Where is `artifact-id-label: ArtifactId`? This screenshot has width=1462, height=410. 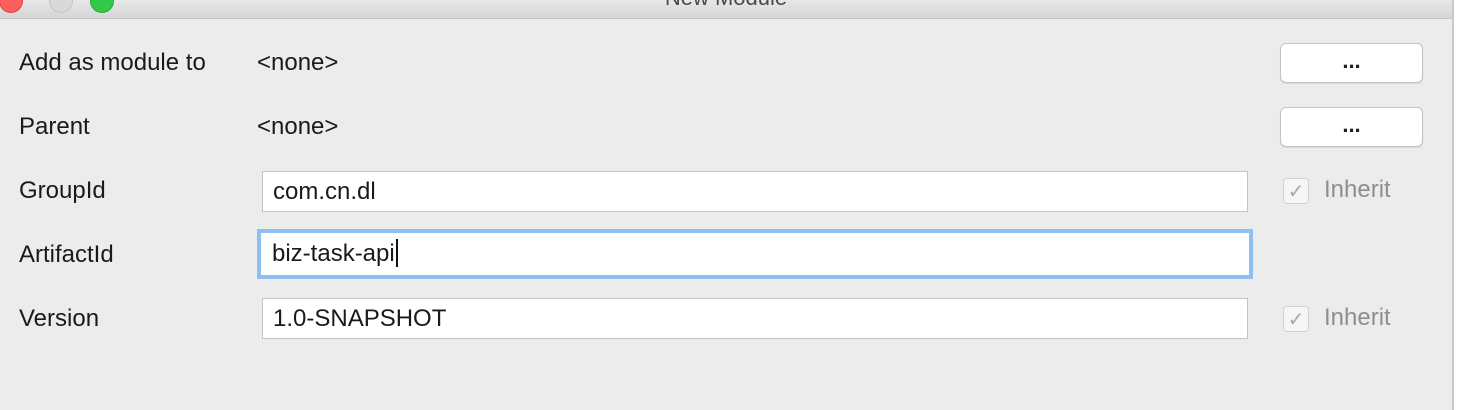
artifact-id-label: ArtifactId is located at coordinates (66, 254).